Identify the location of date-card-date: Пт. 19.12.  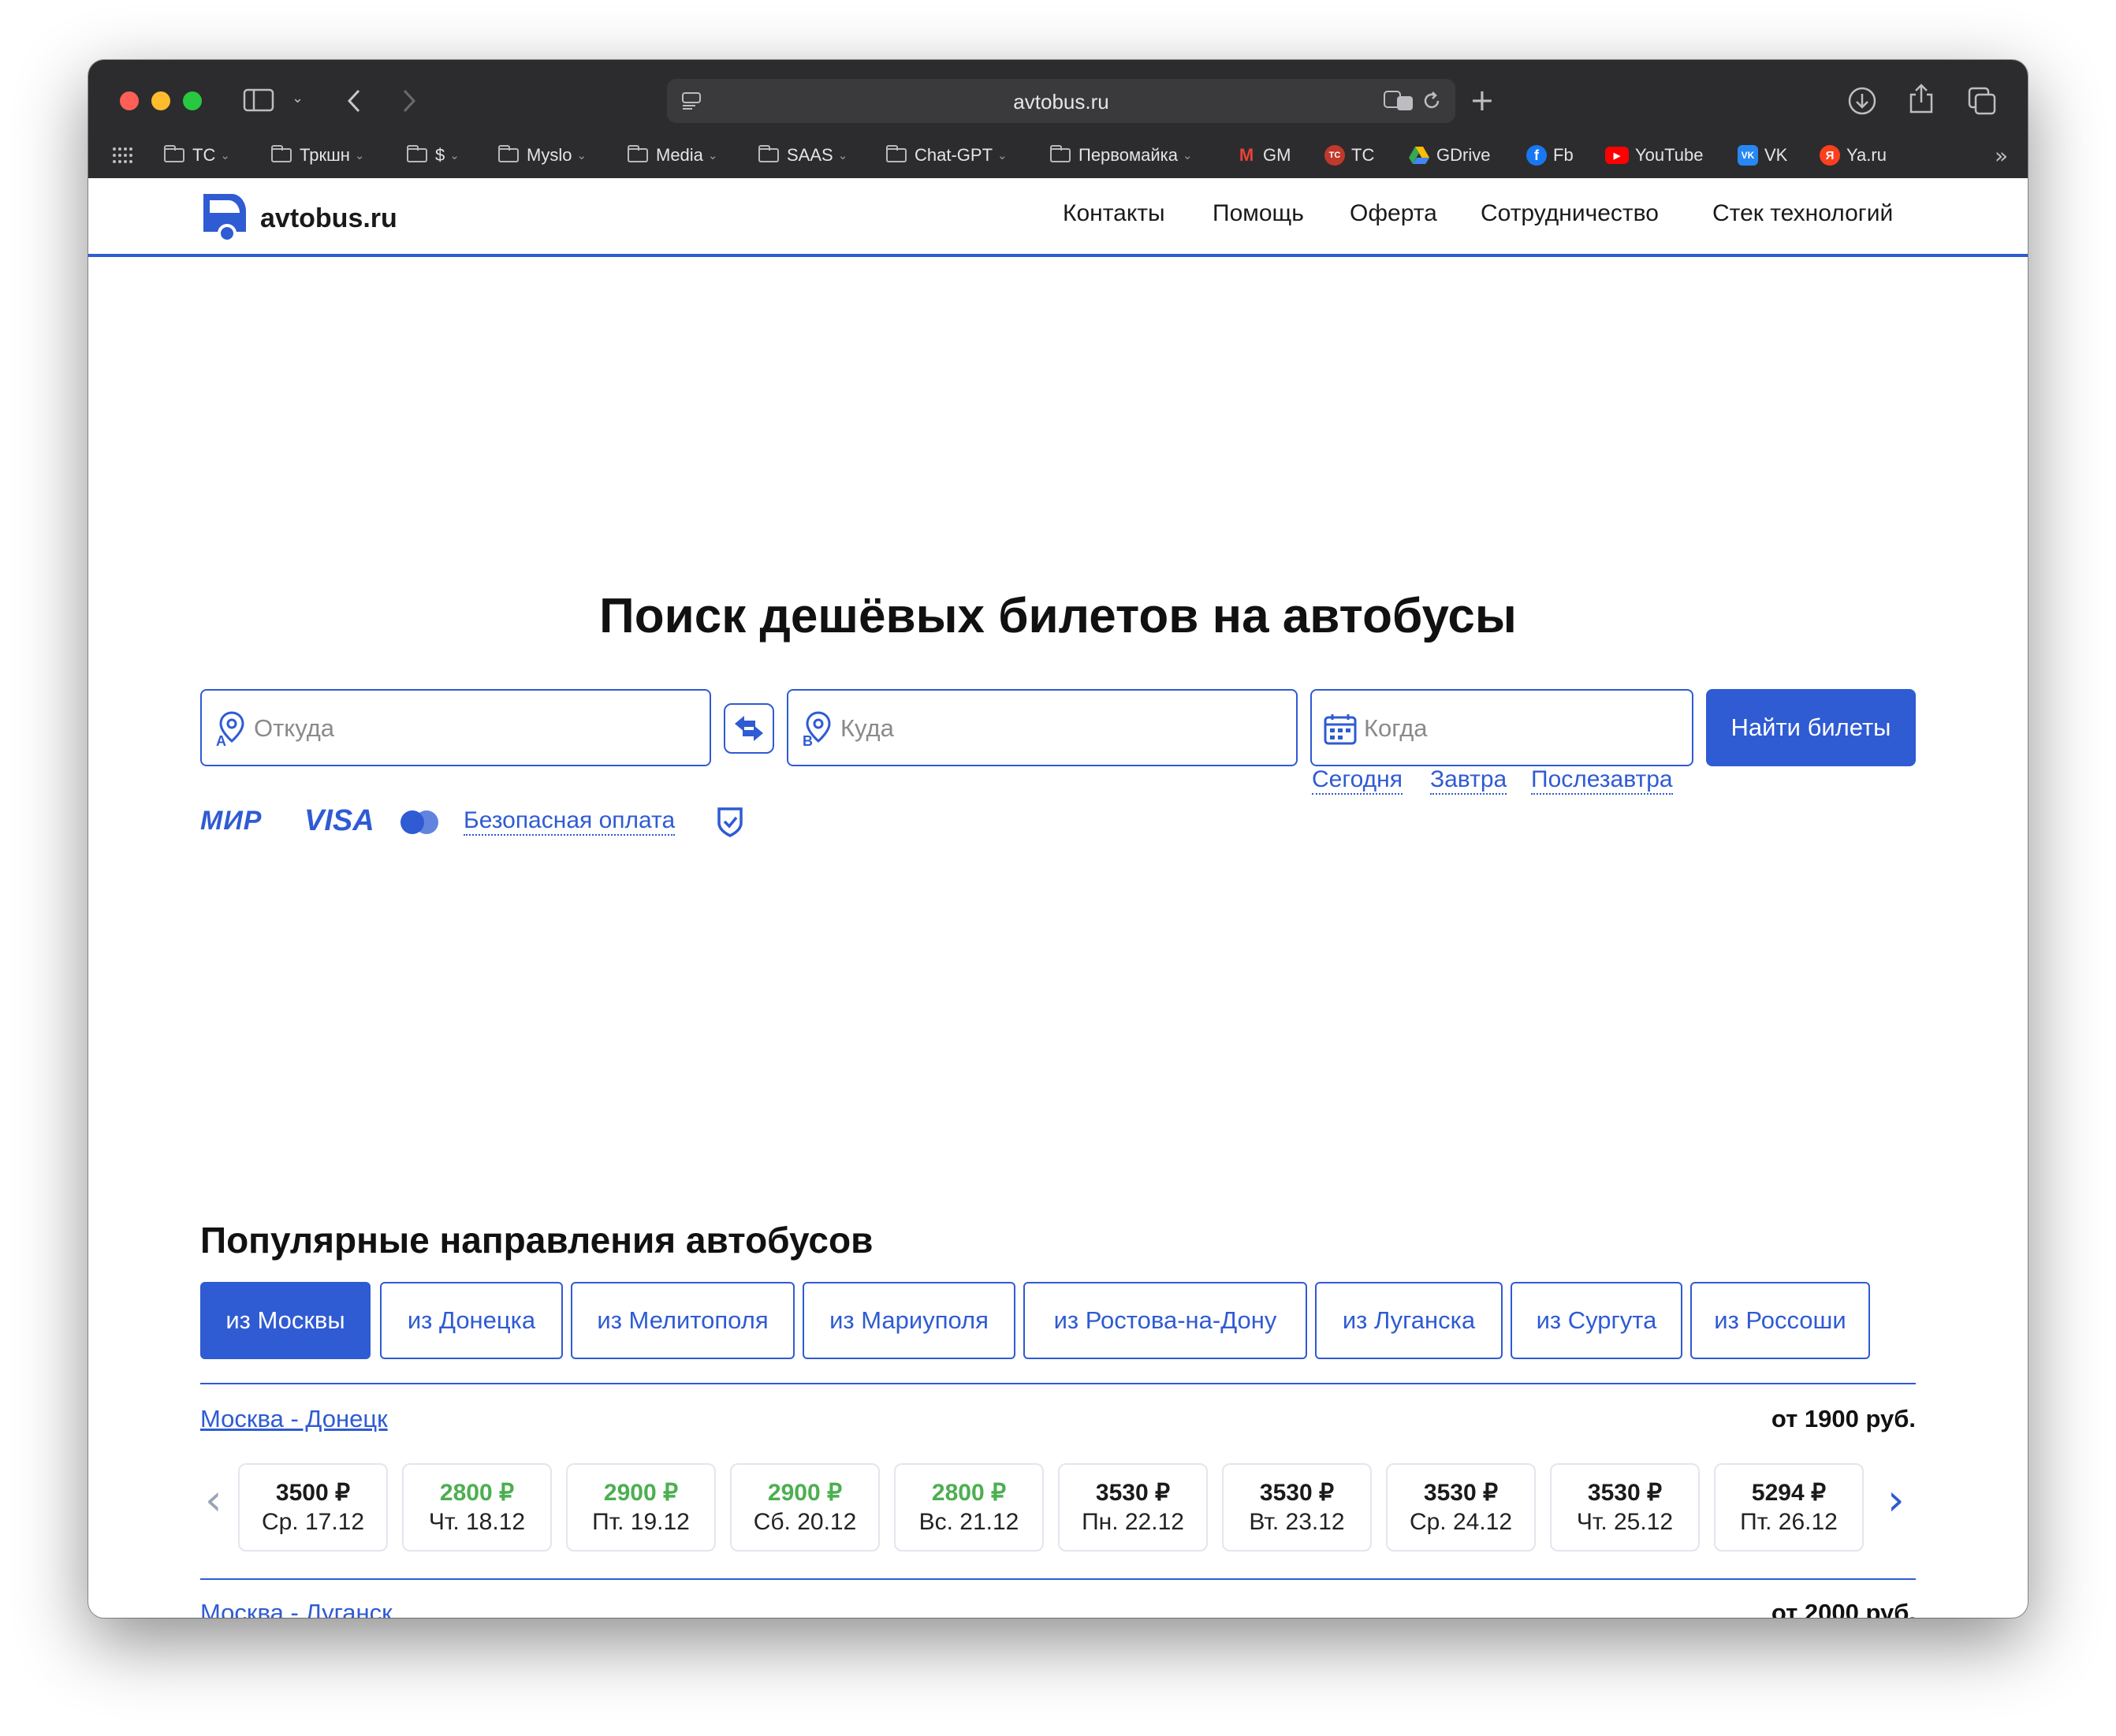
(641, 1522).